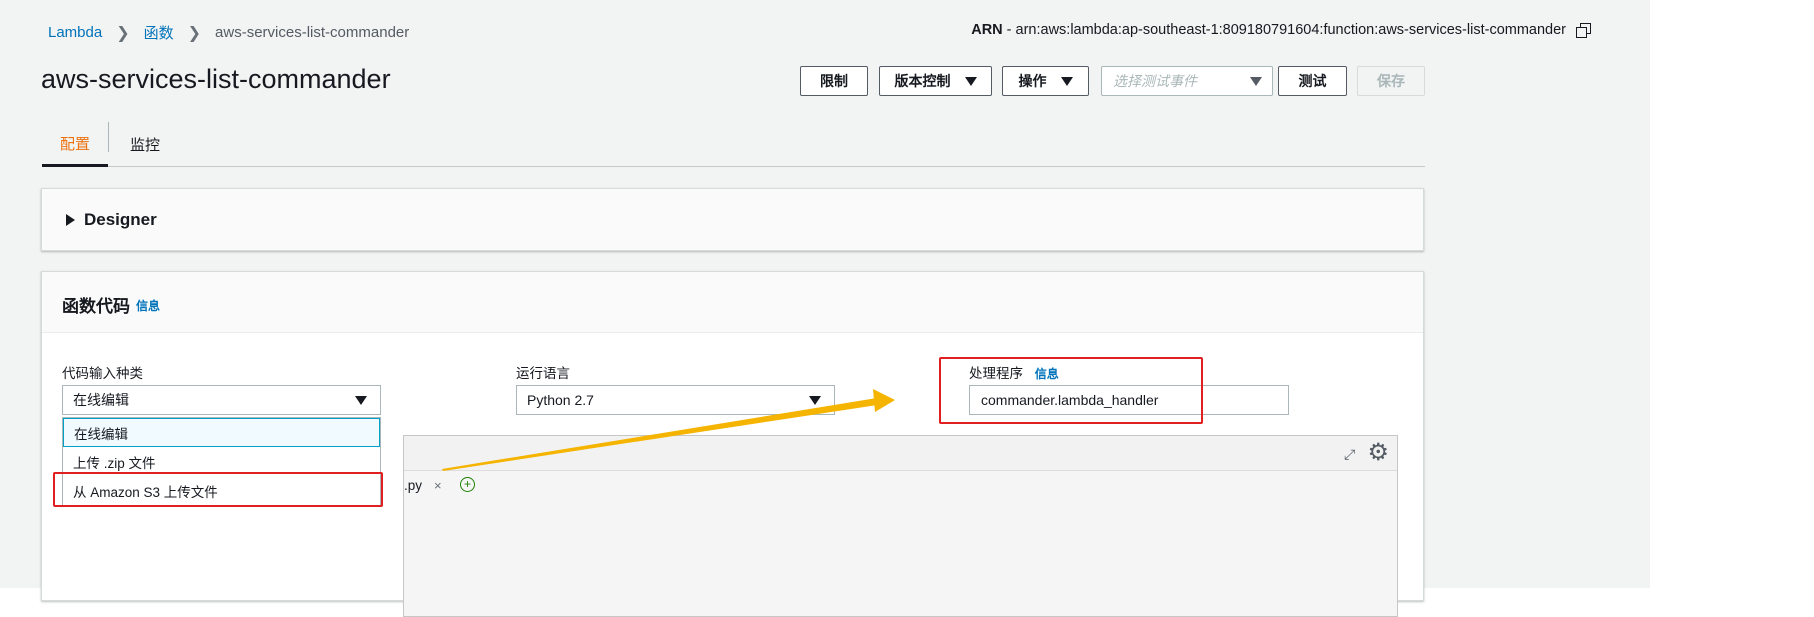 Image resolution: width=1814 pixels, height=617 pixels. I want to click on throttle-button-label: 限制, so click(834, 81).